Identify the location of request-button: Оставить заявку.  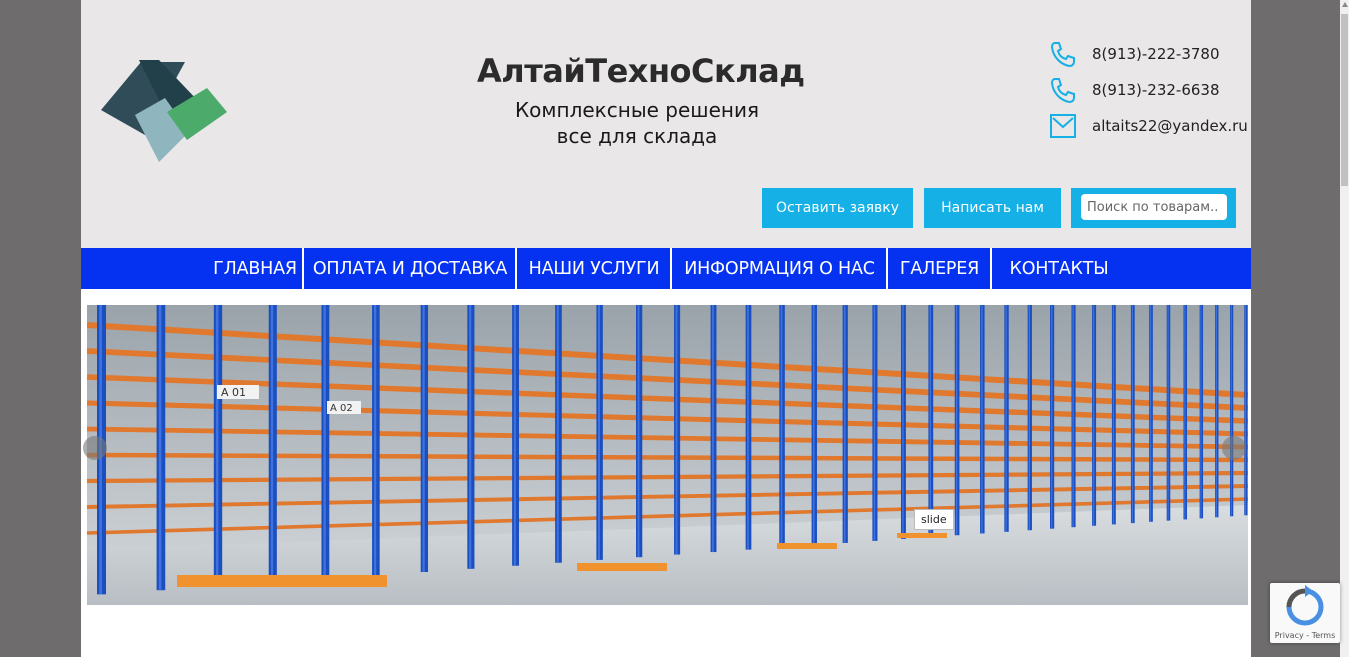
(837, 208).